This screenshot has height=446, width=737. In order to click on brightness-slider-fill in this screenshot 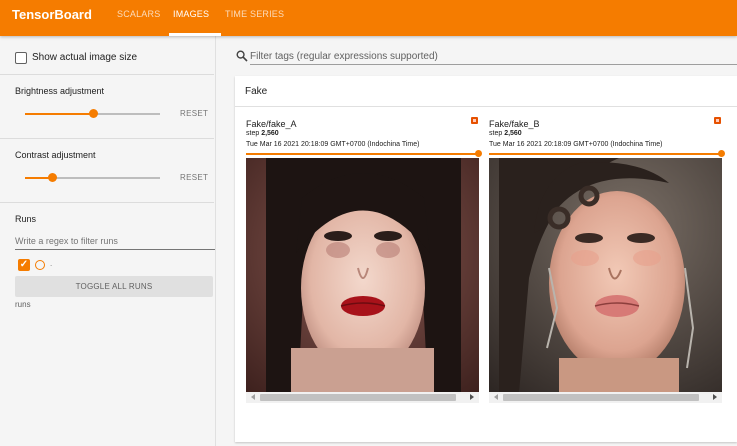, I will do `click(59, 114)`.